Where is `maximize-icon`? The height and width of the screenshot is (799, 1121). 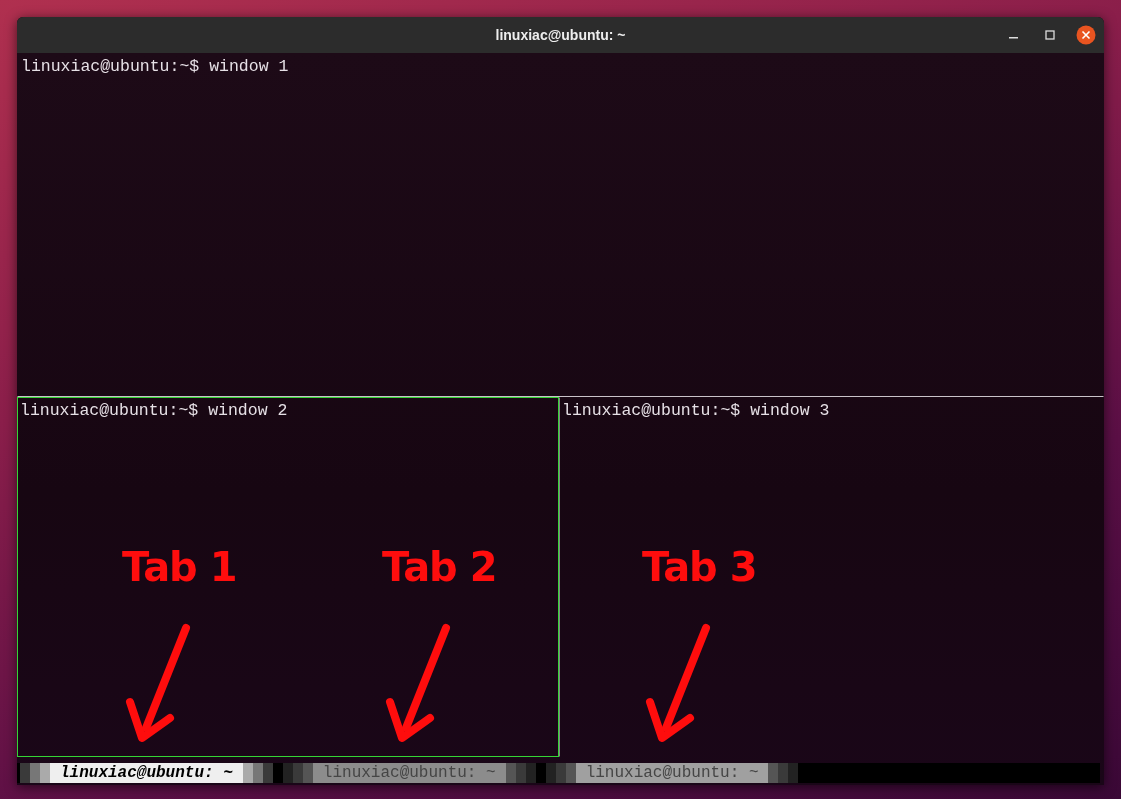 maximize-icon is located at coordinates (1050, 35).